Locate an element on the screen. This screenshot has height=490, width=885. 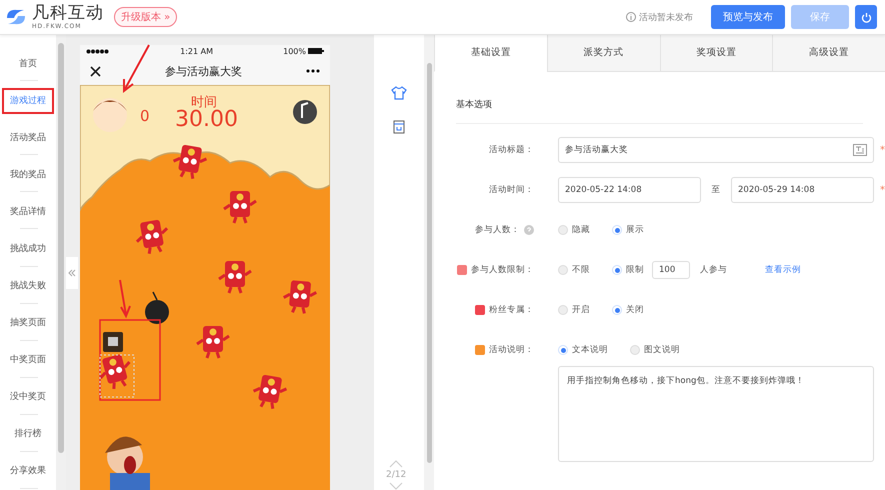
radio-option: 关闭 is located at coordinates (628, 310).